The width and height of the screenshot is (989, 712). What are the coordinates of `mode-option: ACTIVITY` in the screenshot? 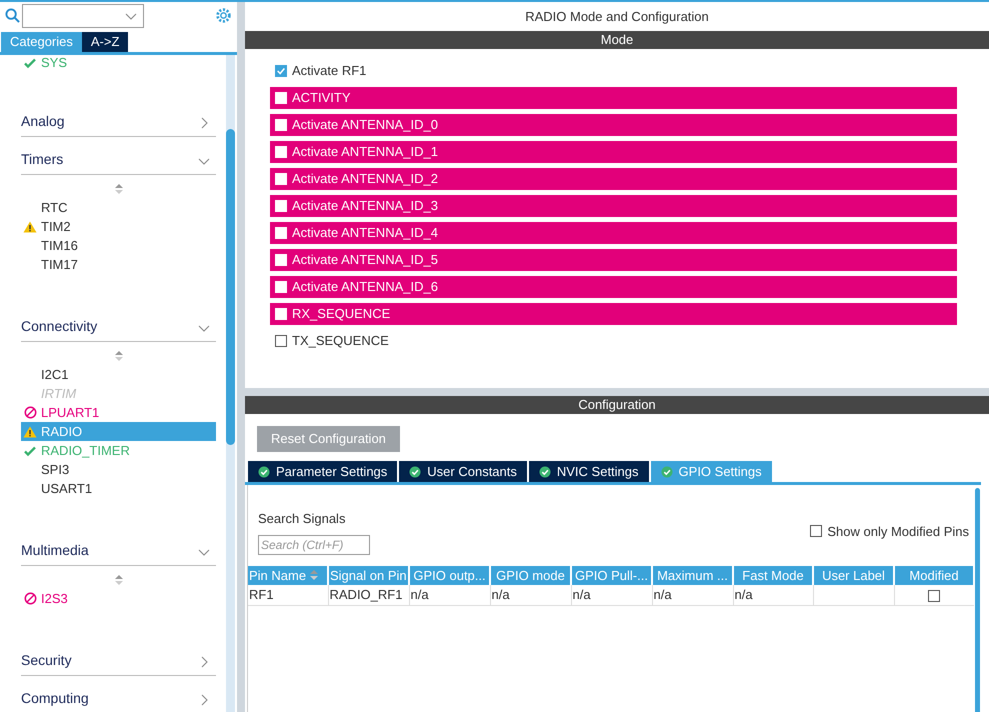 It's located at (613, 98).